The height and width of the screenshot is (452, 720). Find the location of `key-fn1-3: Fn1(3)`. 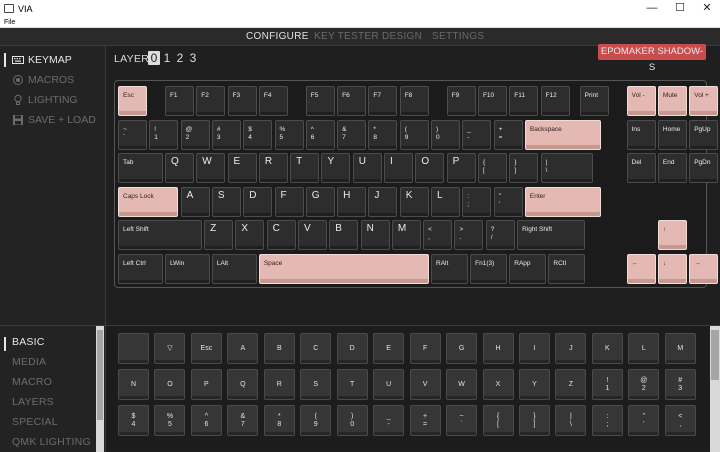

key-fn1-3: Fn1(3) is located at coordinates (488, 268).